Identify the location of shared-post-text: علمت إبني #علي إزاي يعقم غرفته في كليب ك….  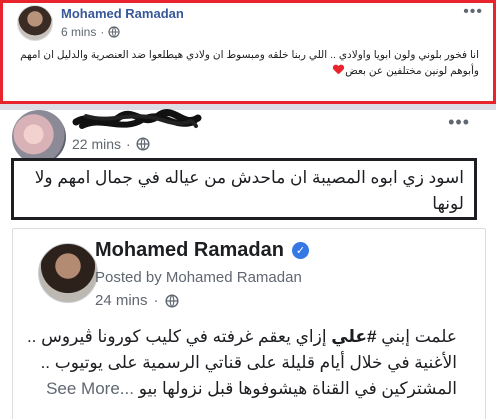
(241, 362).